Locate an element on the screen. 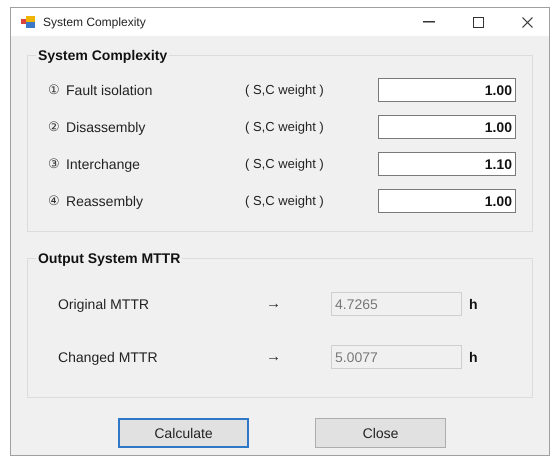 The width and height of the screenshot is (559, 458). output-field: 4.7265 is located at coordinates (396, 304).